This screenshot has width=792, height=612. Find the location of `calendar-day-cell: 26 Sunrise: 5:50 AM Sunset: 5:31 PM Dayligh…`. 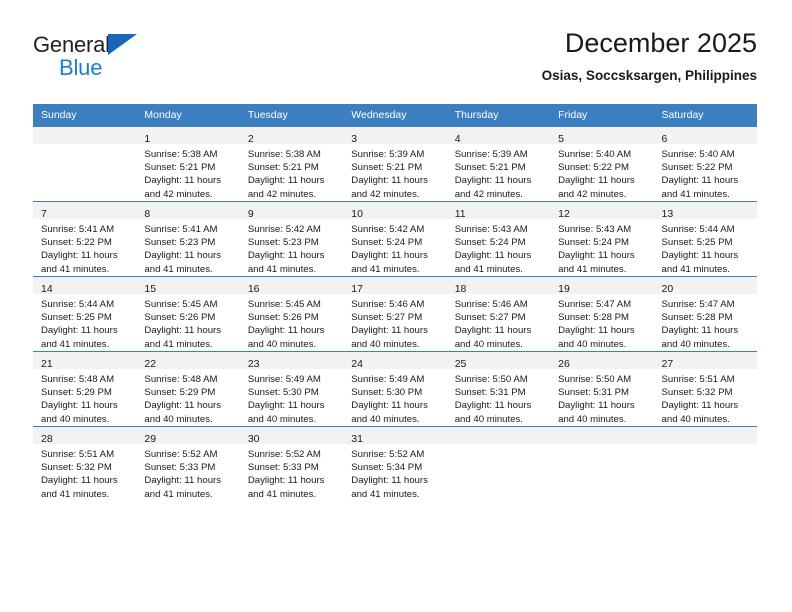

calendar-day-cell: 26 Sunrise: 5:50 AM Sunset: 5:31 PM Dayligh… is located at coordinates (602, 389).